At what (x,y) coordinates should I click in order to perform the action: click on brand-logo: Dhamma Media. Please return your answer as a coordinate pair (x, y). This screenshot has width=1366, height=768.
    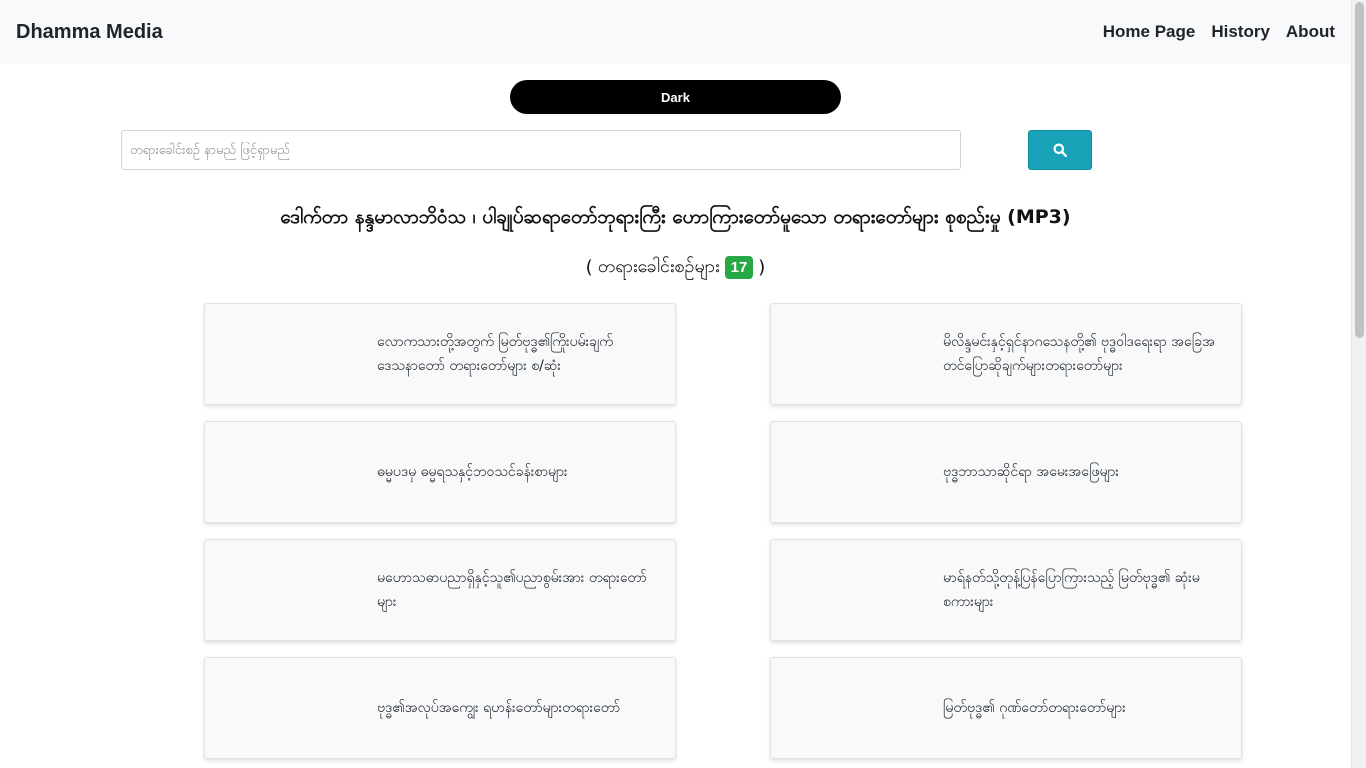
    Looking at the image, I should click on (89, 32).